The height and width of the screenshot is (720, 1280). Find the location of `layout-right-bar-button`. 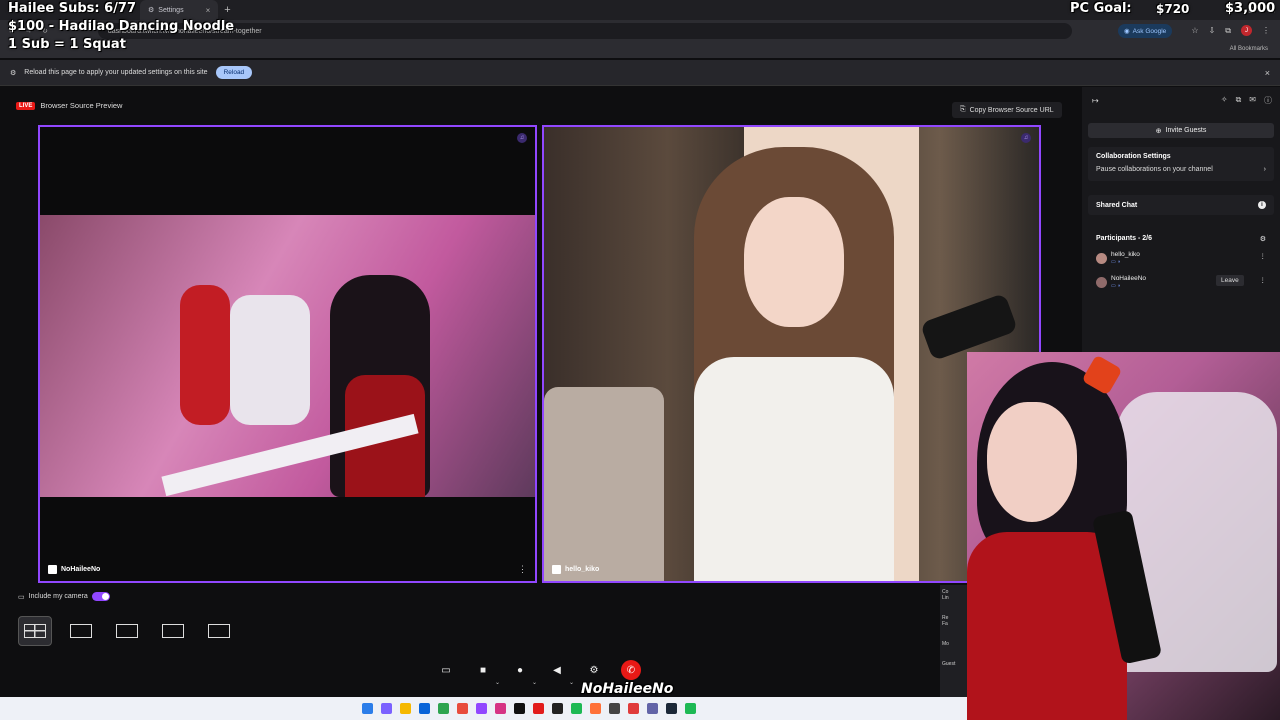

layout-right-bar-button is located at coordinates (219, 631).